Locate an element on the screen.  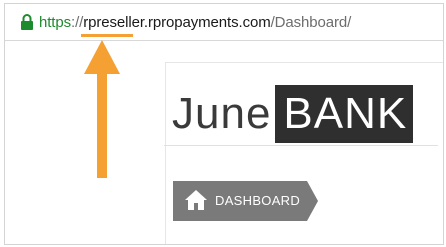
url-host: rpreseller.rpropayments.com is located at coordinates (177, 22).